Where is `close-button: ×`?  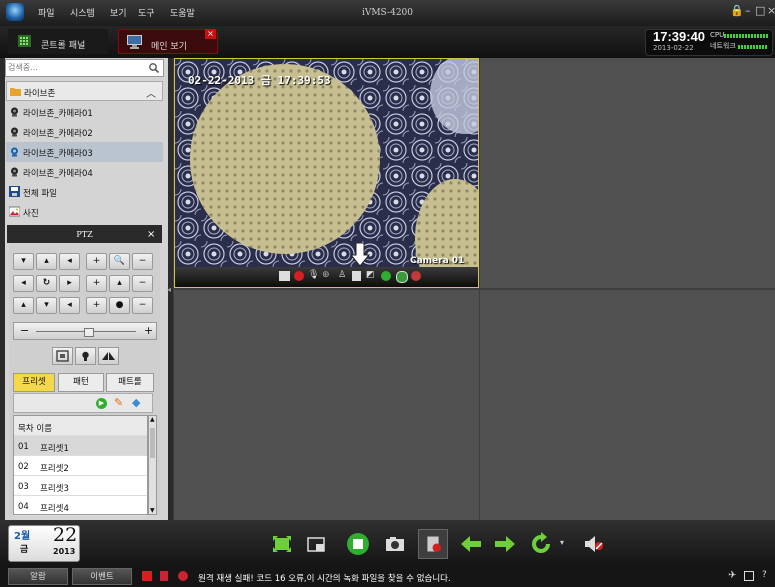
close-button: × is located at coordinates (771, 11).